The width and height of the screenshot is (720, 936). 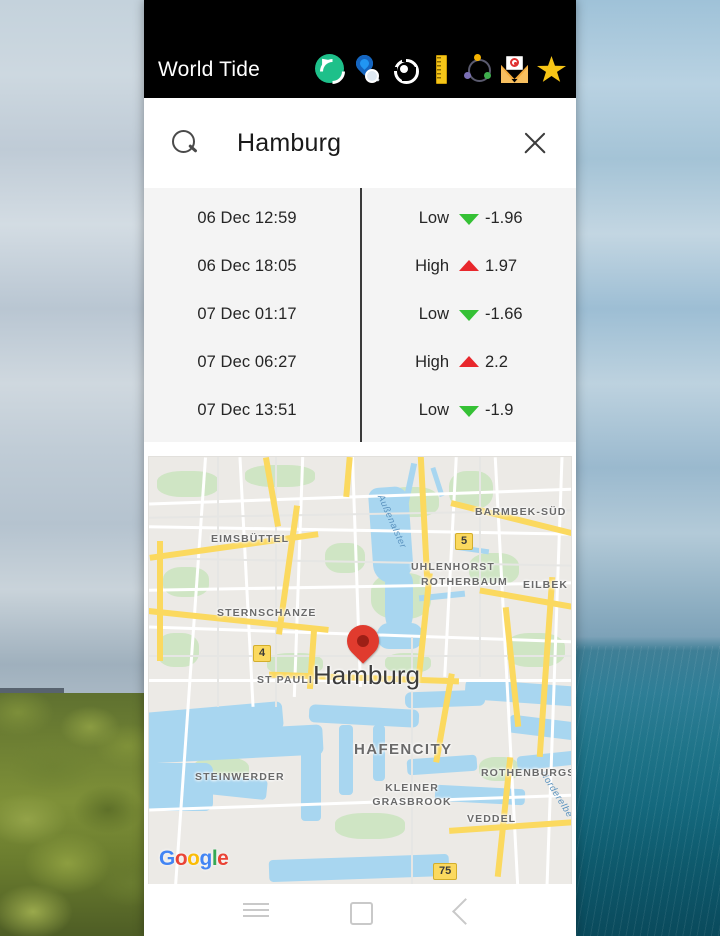 What do you see at coordinates (464, 582) in the screenshot?
I see `map-district-label: ROTHERBAUM` at bounding box center [464, 582].